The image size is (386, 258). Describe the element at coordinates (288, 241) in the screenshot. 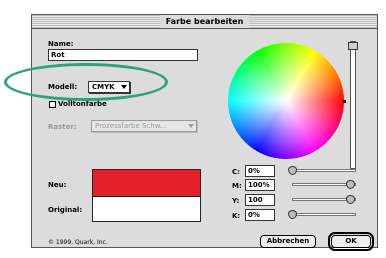

I see `cancel-button: Abbrechen` at that location.